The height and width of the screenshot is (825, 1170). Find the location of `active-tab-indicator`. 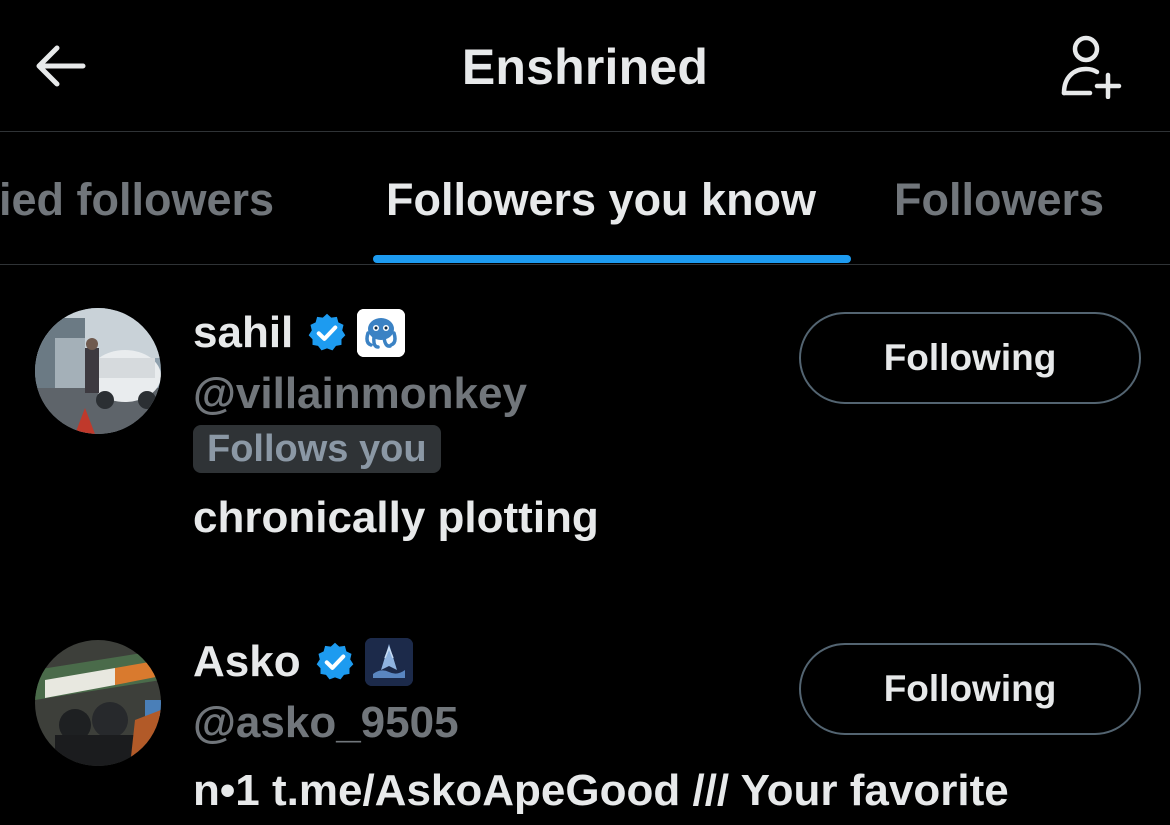

active-tab-indicator is located at coordinates (612, 259).